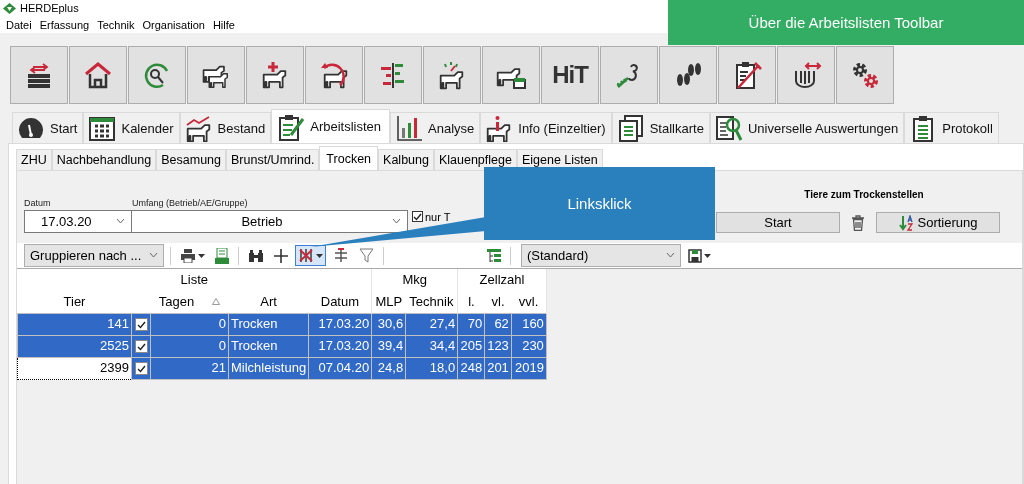 Image resolution: width=1024 pixels, height=484 pixels. I want to click on column-header: Datum, so click(340, 301).